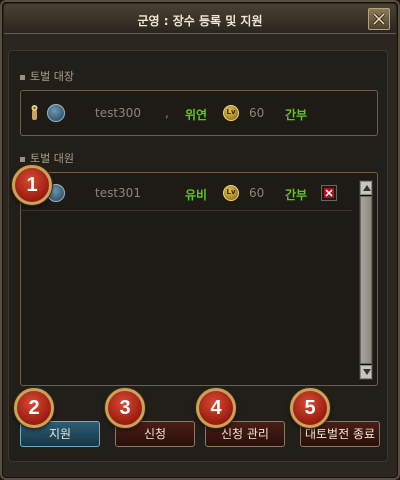 This screenshot has width=400, height=480. What do you see at coordinates (296, 115) in the screenshot?
I see `leader-rank: 간부` at bounding box center [296, 115].